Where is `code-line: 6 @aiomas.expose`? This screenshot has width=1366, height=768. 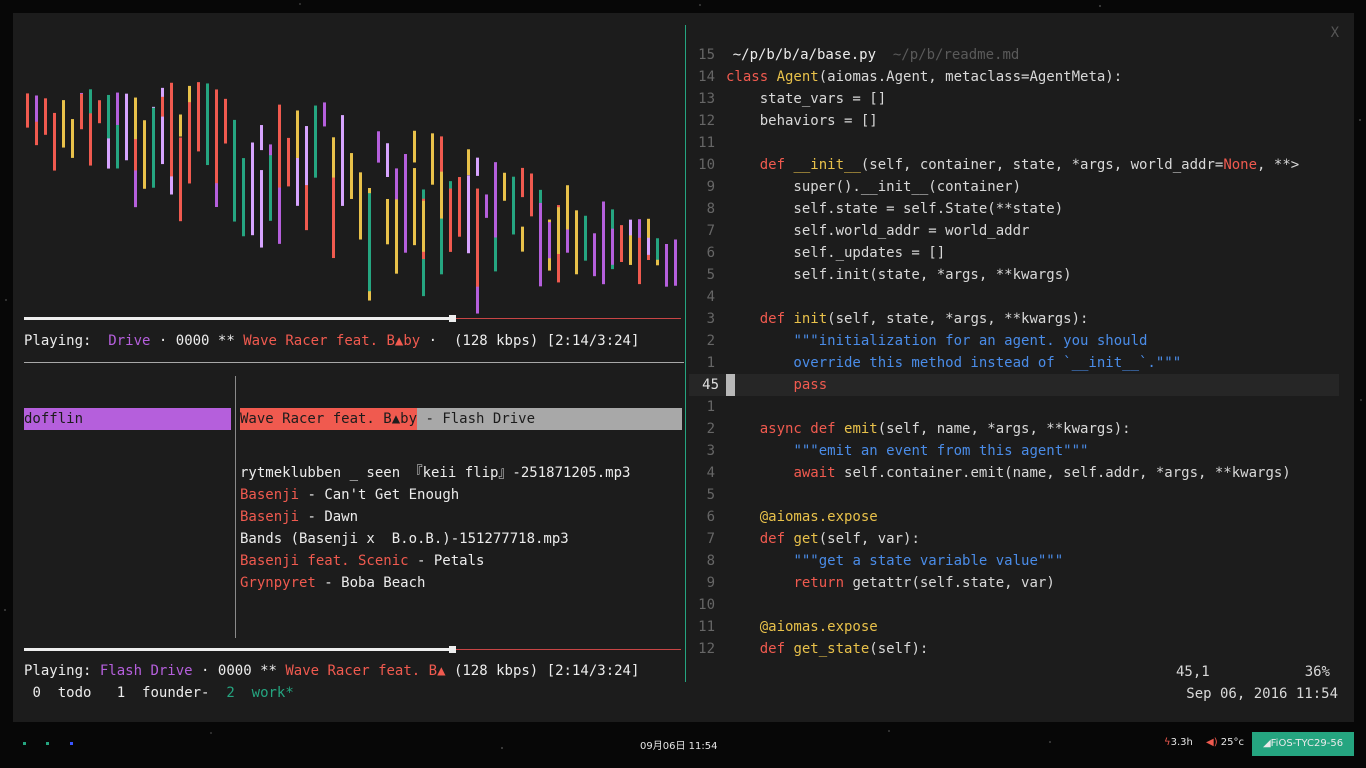
code-line: 6 @aiomas.expose is located at coordinates (1014, 517).